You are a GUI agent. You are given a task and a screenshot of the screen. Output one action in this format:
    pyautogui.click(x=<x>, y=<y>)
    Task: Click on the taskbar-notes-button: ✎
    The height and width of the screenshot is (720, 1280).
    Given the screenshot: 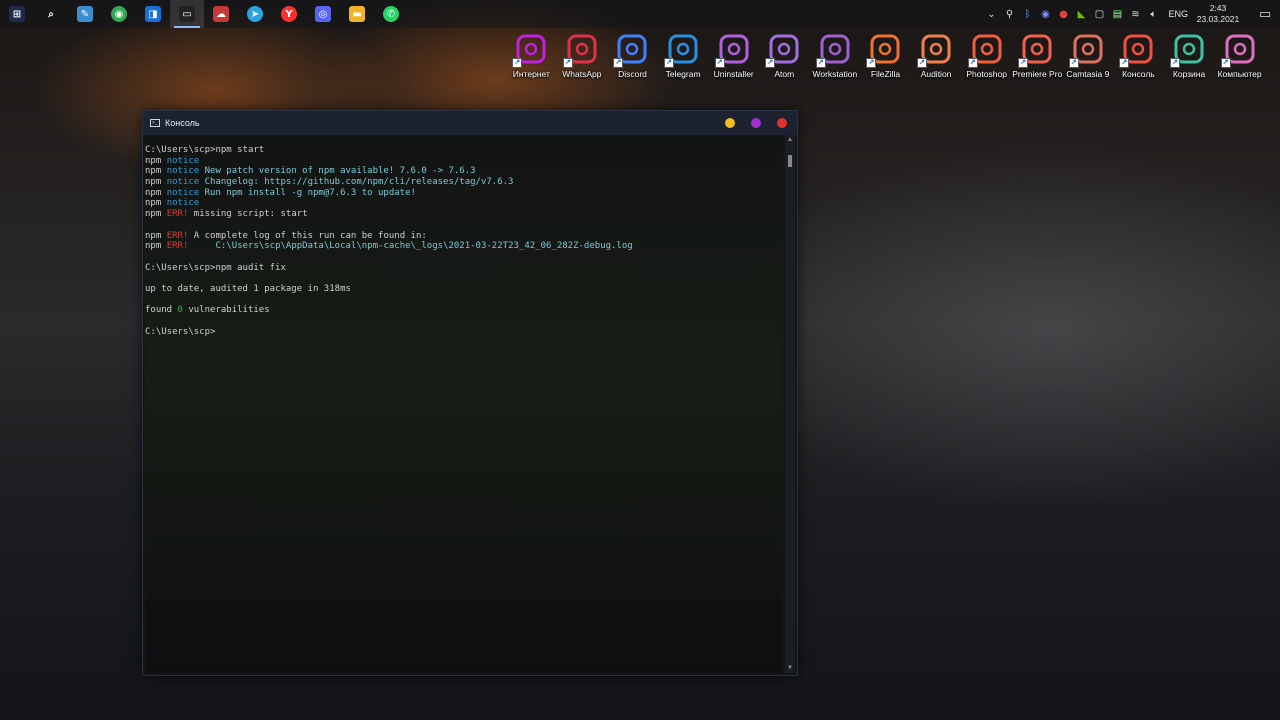 What is the action you would take?
    pyautogui.click(x=85, y=14)
    